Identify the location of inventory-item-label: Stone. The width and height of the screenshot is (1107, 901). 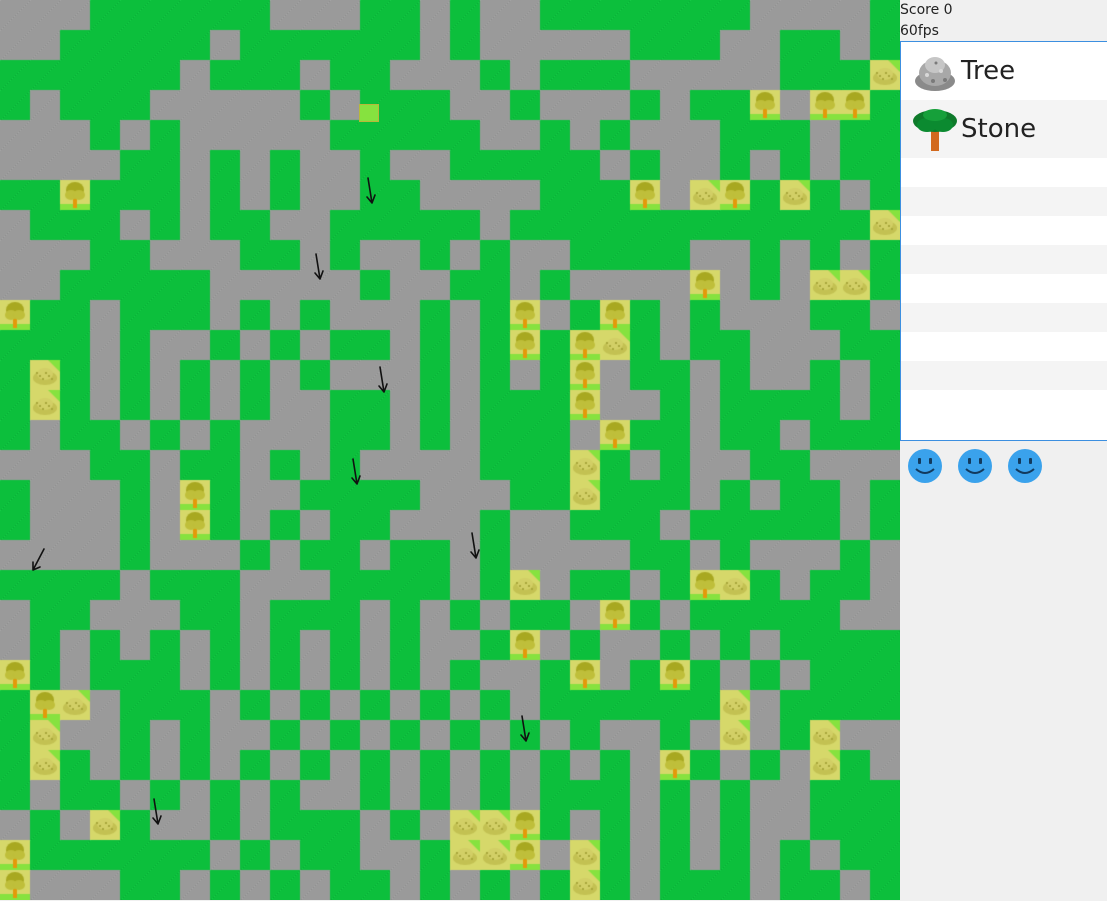
(999, 129).